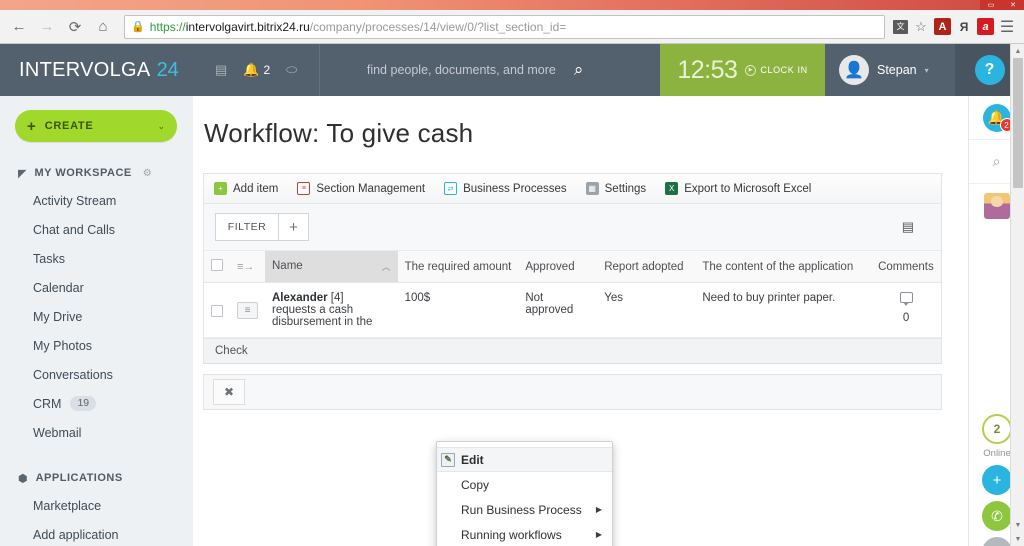  I want to click on clock-time: 12:53, so click(707, 69).